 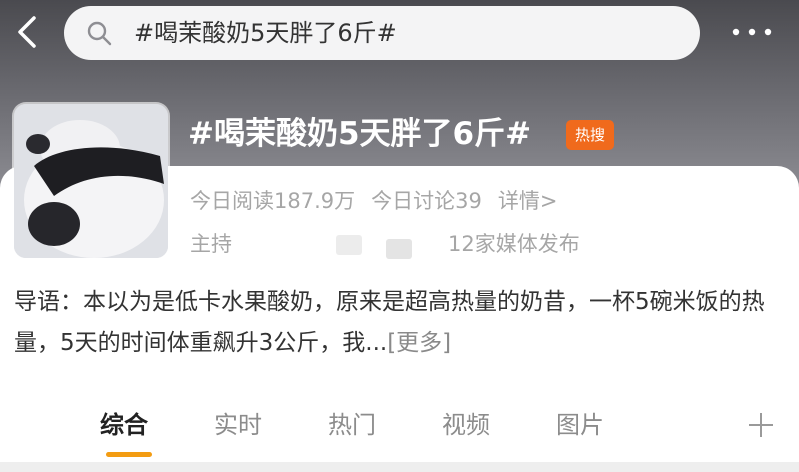 What do you see at coordinates (273, 201) in the screenshot?
I see `read-count: 今日阅读187.9万` at bounding box center [273, 201].